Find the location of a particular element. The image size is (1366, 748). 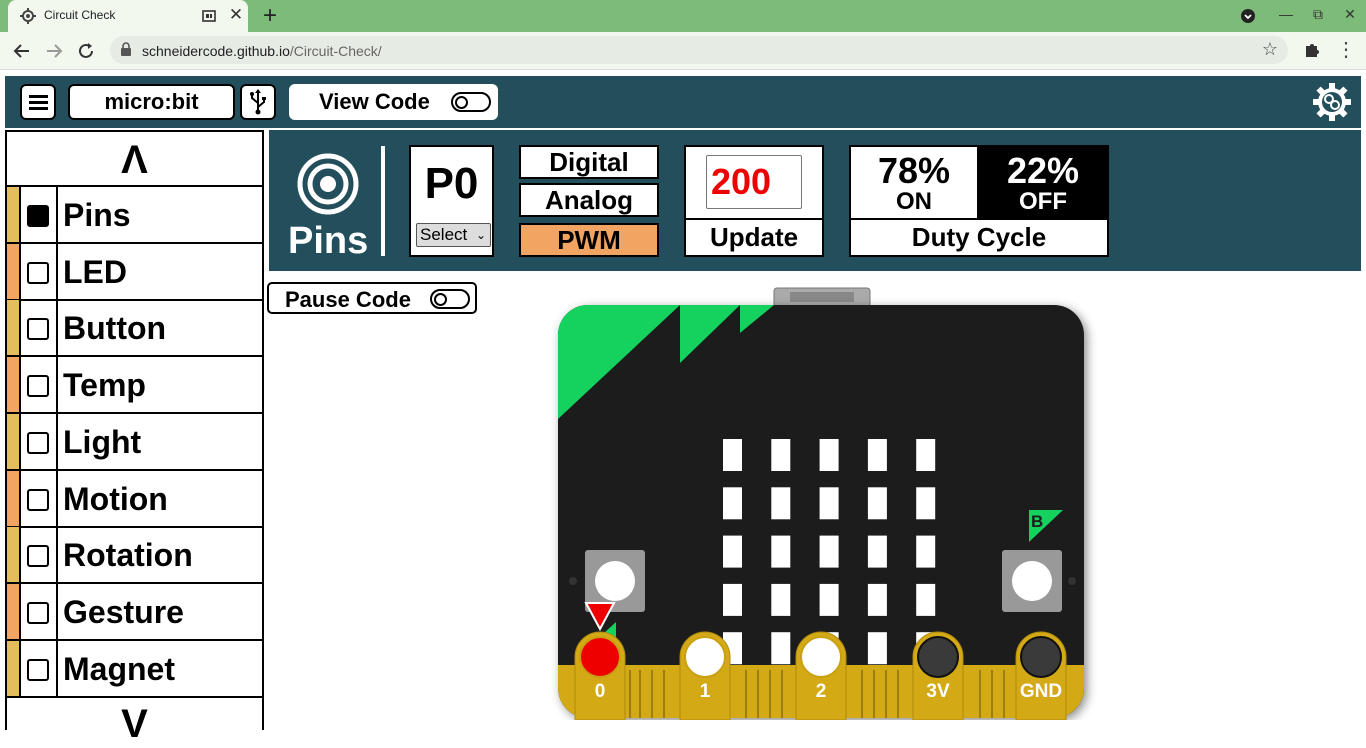

window-close-button: ✕ is located at coordinates (1350, 14).